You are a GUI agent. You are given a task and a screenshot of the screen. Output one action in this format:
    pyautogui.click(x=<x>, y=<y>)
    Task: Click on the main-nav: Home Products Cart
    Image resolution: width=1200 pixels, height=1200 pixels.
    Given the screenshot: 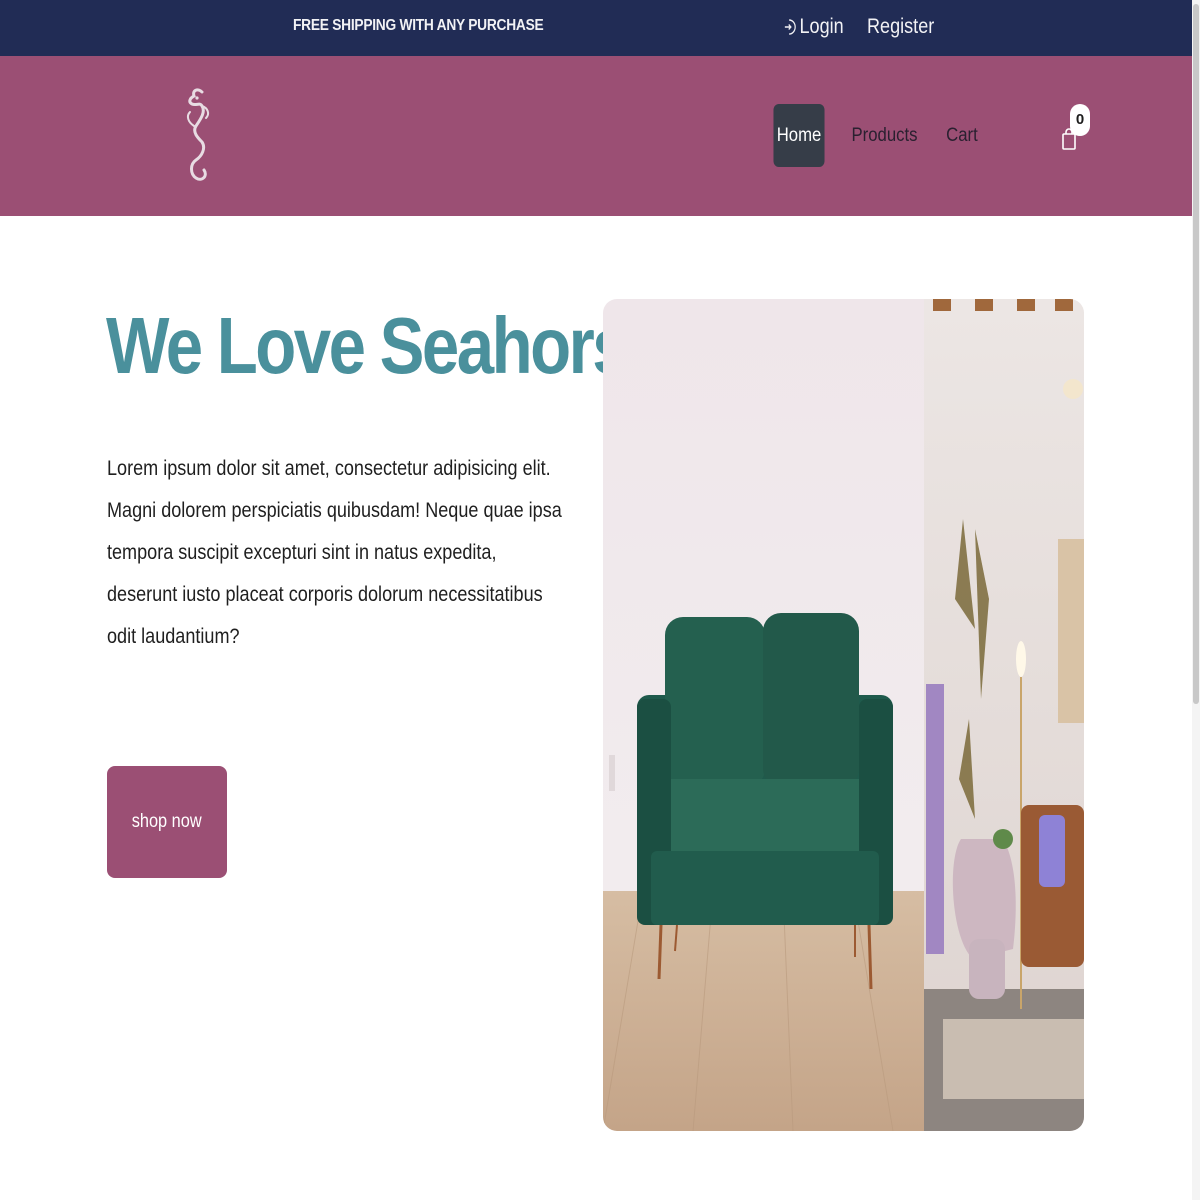 What is the action you would take?
    pyautogui.click(x=880, y=135)
    